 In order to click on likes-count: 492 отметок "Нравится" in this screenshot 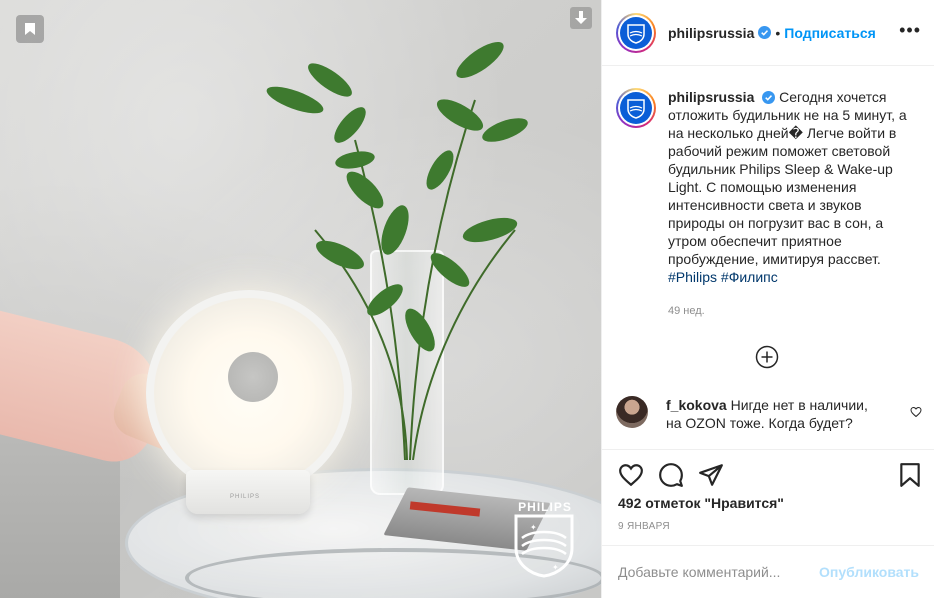, I will do `click(701, 503)`.